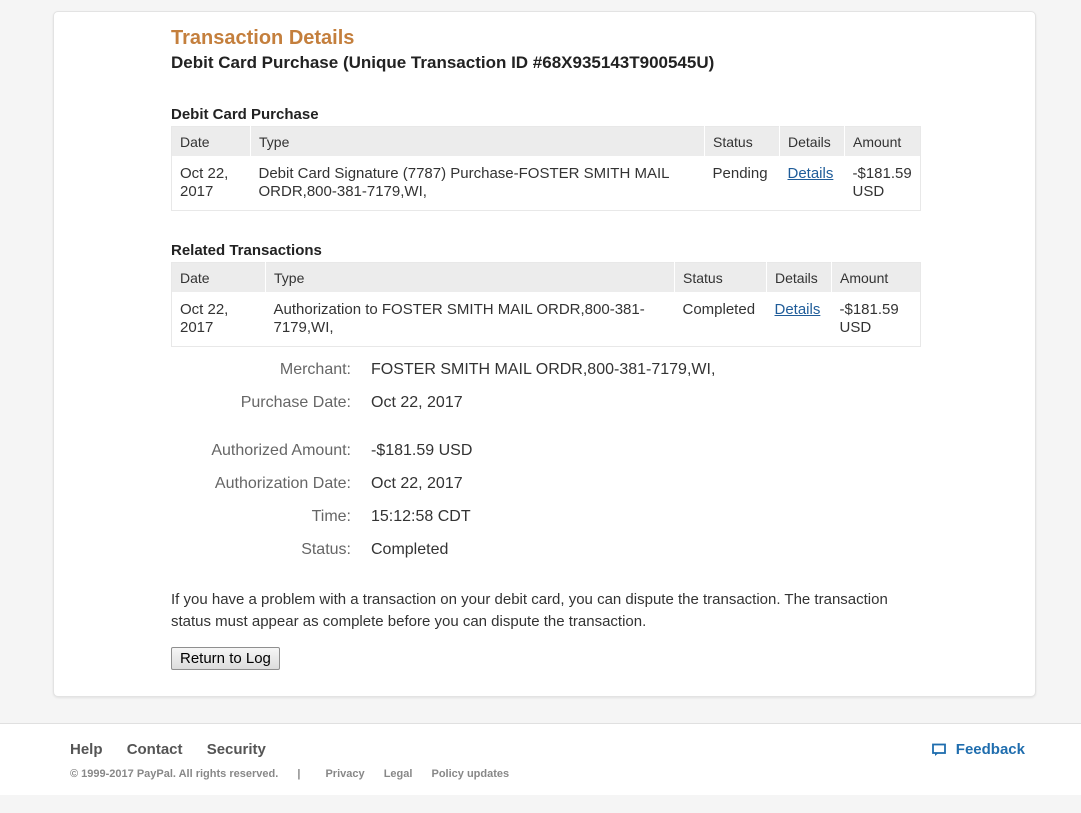  I want to click on status-value: Completed, so click(410, 549).